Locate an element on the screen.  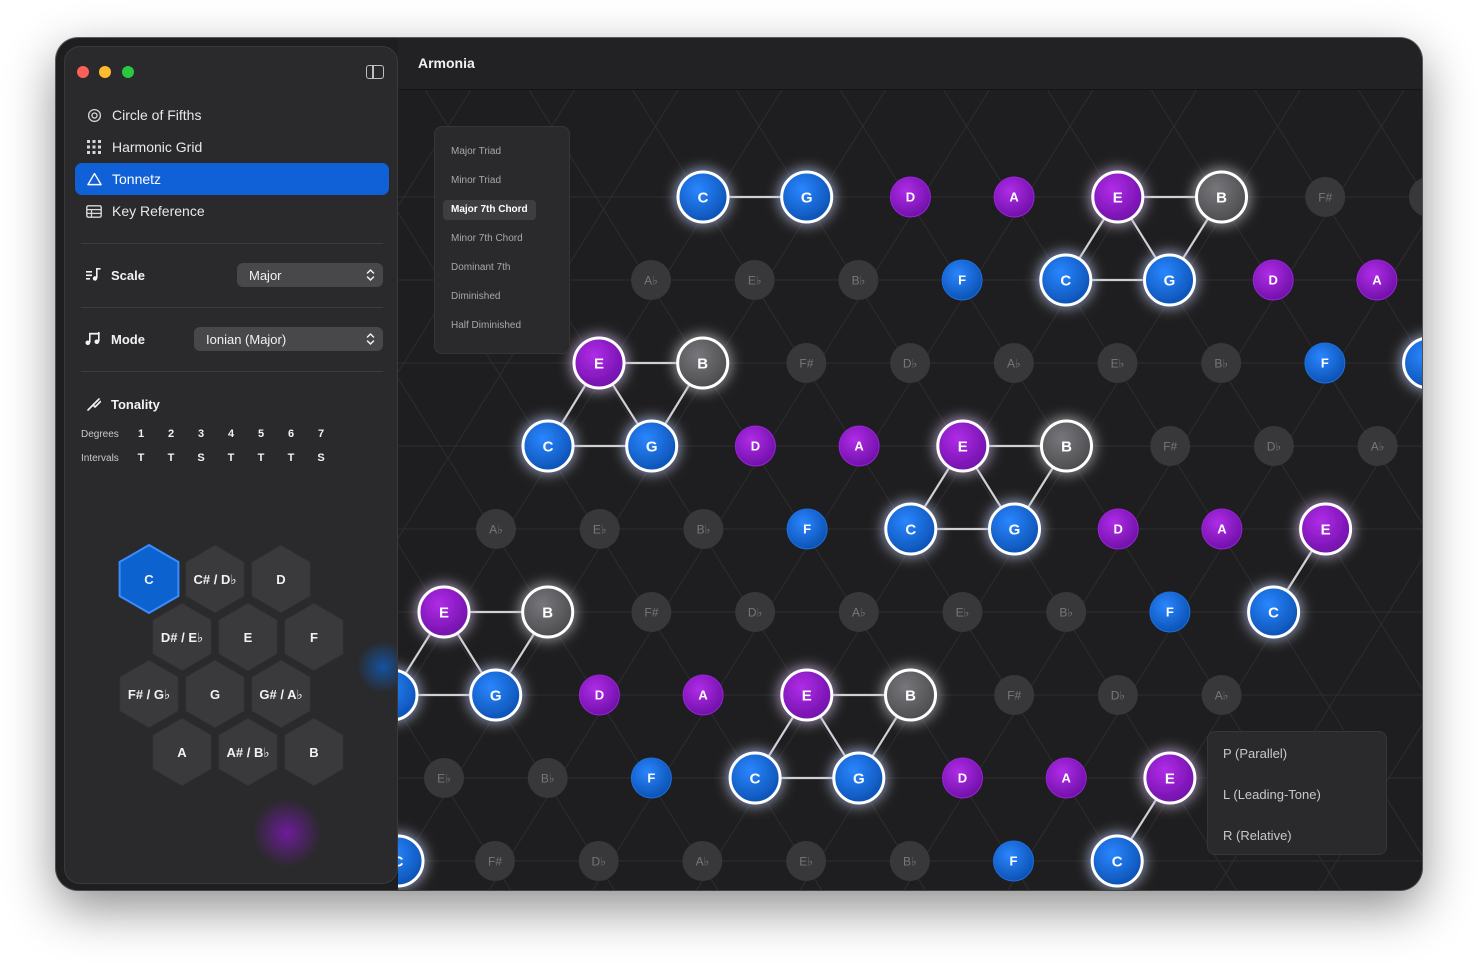
key-hex-e: E is located at coordinates (248, 637).